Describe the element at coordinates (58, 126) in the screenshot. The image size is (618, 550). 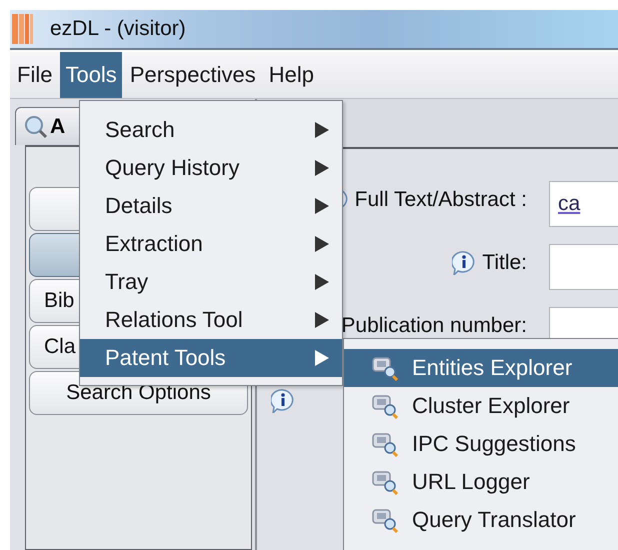
I see `tab-label: A` at that location.